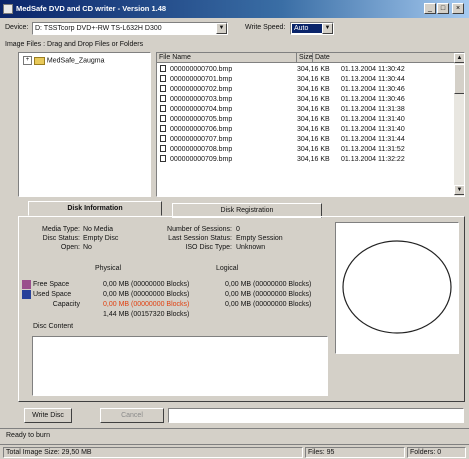  I want to click on bmp-file-icon, so click(163, 160).